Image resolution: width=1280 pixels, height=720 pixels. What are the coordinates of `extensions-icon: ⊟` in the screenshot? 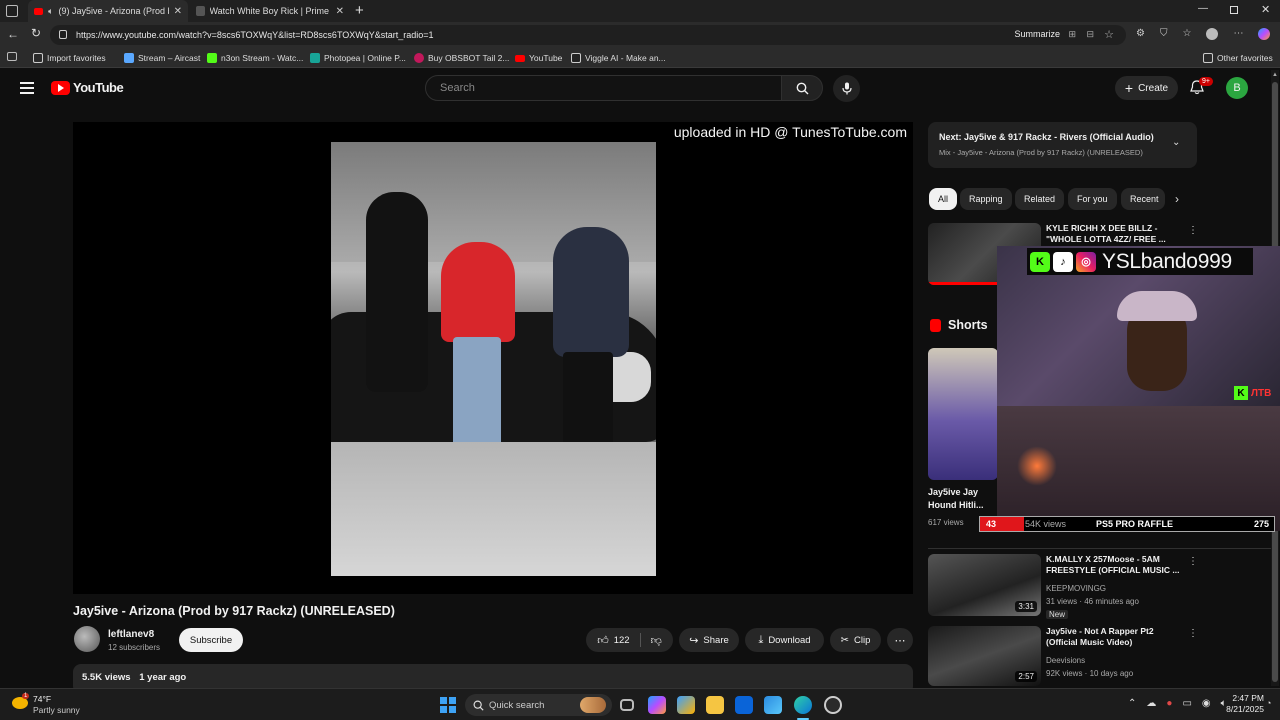 It's located at (1090, 34).